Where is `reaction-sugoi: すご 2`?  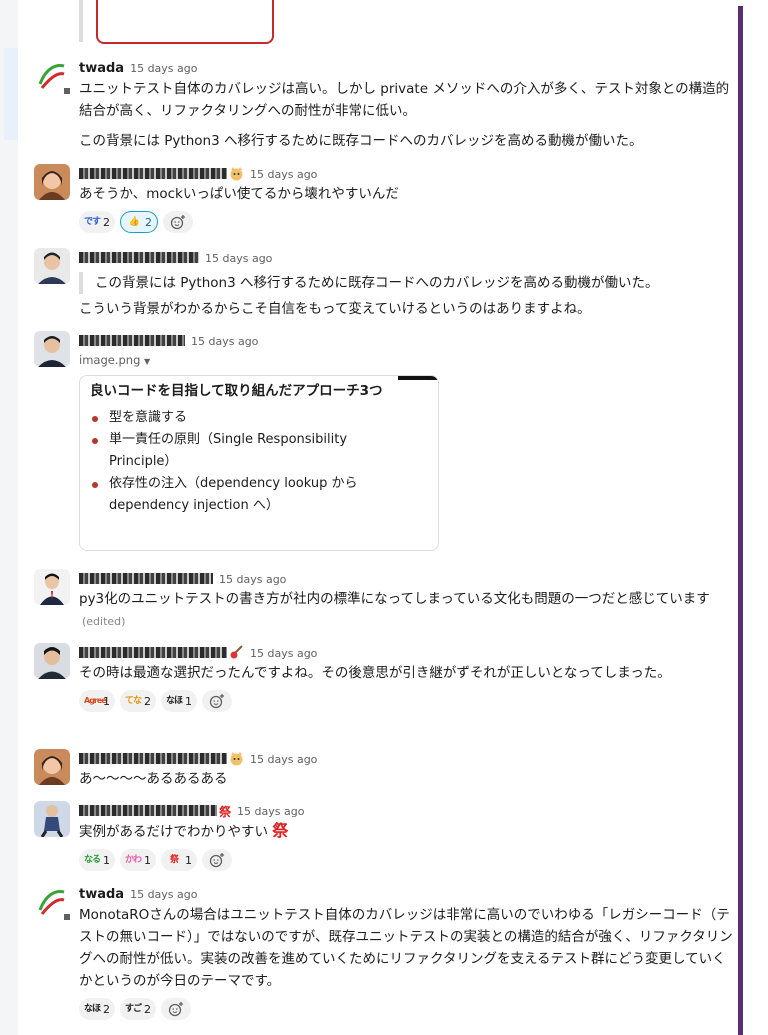 reaction-sugoi: すご 2 is located at coordinates (138, 1009).